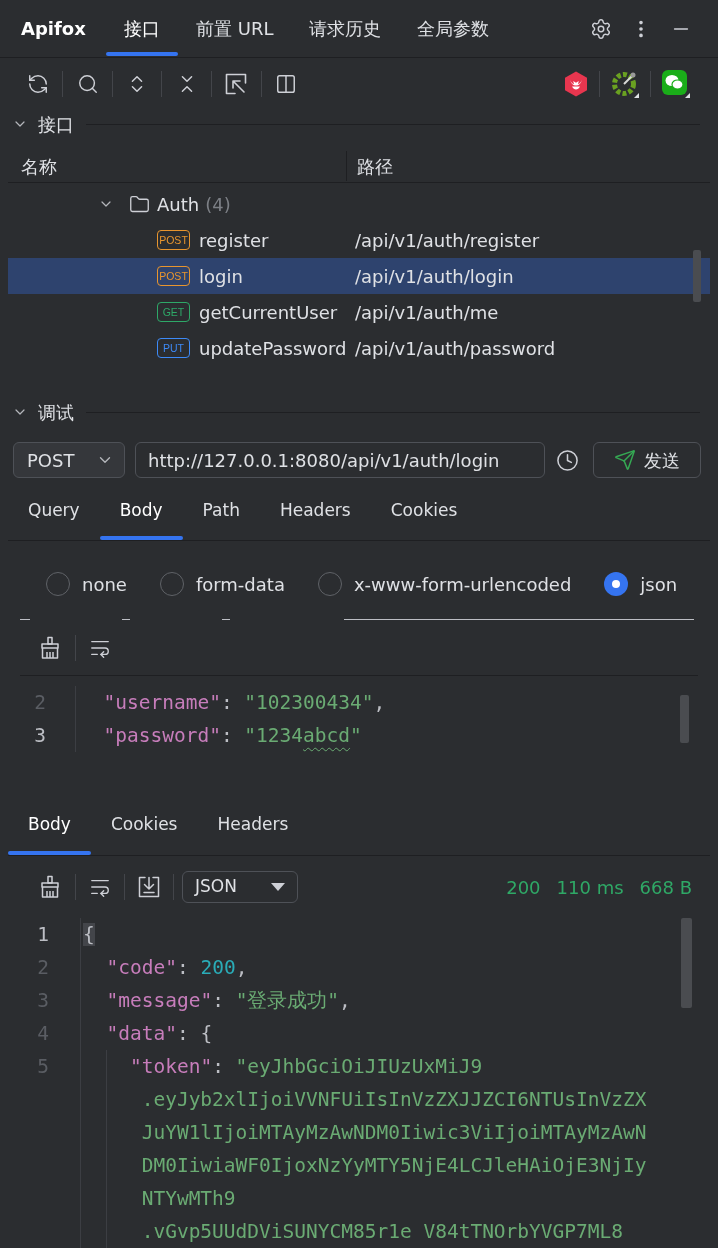 Image resolution: width=718 pixels, height=1251 pixels. What do you see at coordinates (340, 460) in the screenshot?
I see `url-input: http://127.0.0.1:8080/api/v1/auth/login` at bounding box center [340, 460].